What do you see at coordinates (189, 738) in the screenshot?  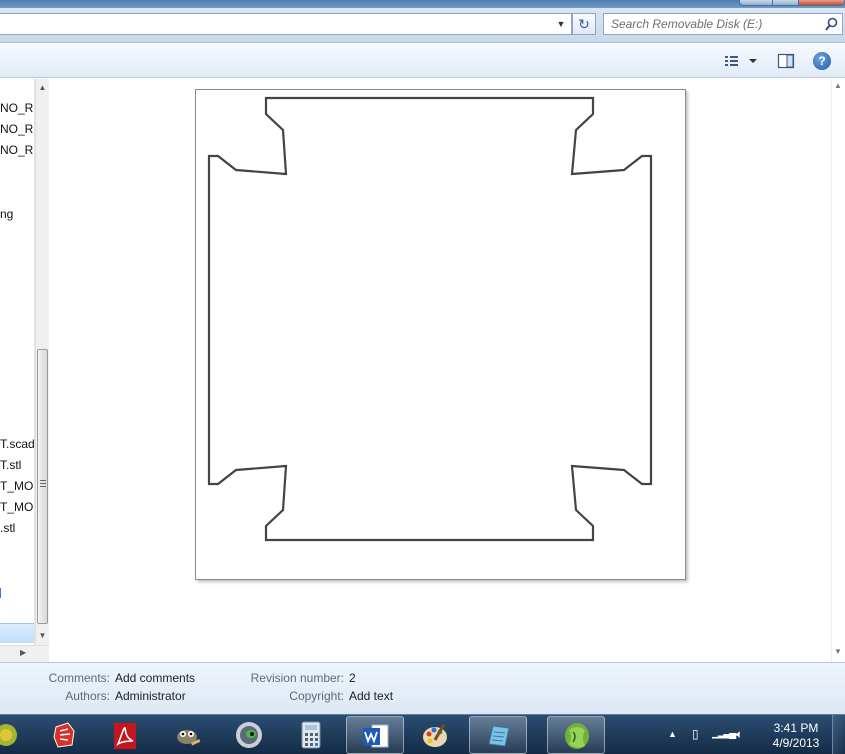 I see `gimp-icon` at bounding box center [189, 738].